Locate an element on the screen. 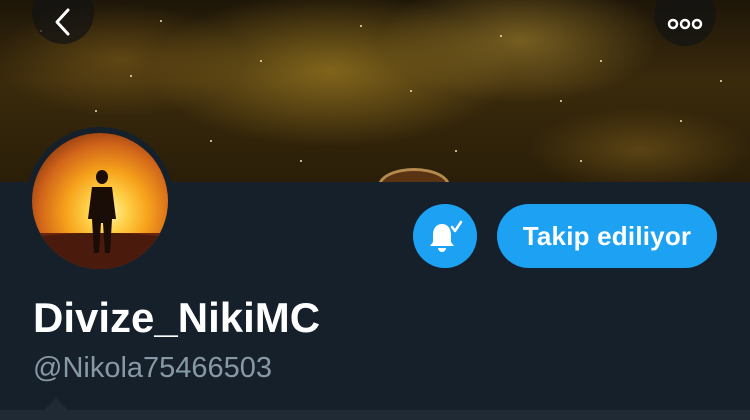 This screenshot has height=420, width=750. following-button-label: Takip ediliyor is located at coordinates (607, 235).